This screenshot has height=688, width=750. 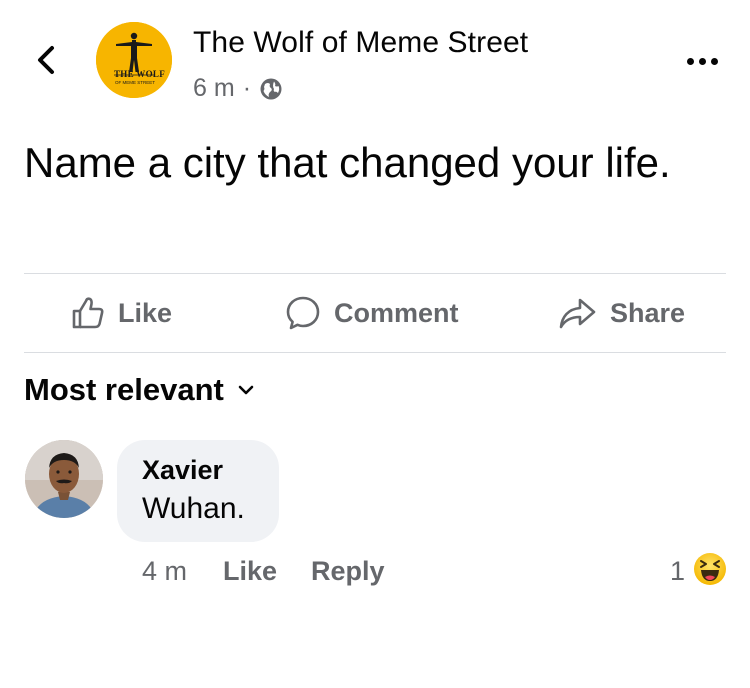 What do you see at coordinates (375, 352) in the screenshot?
I see `divider-bottom` at bounding box center [375, 352].